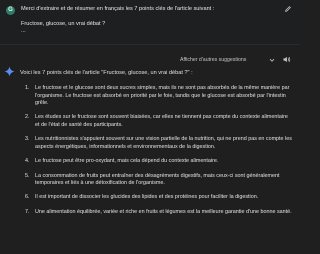  I want to click on item-number: 1., so click(27, 88).